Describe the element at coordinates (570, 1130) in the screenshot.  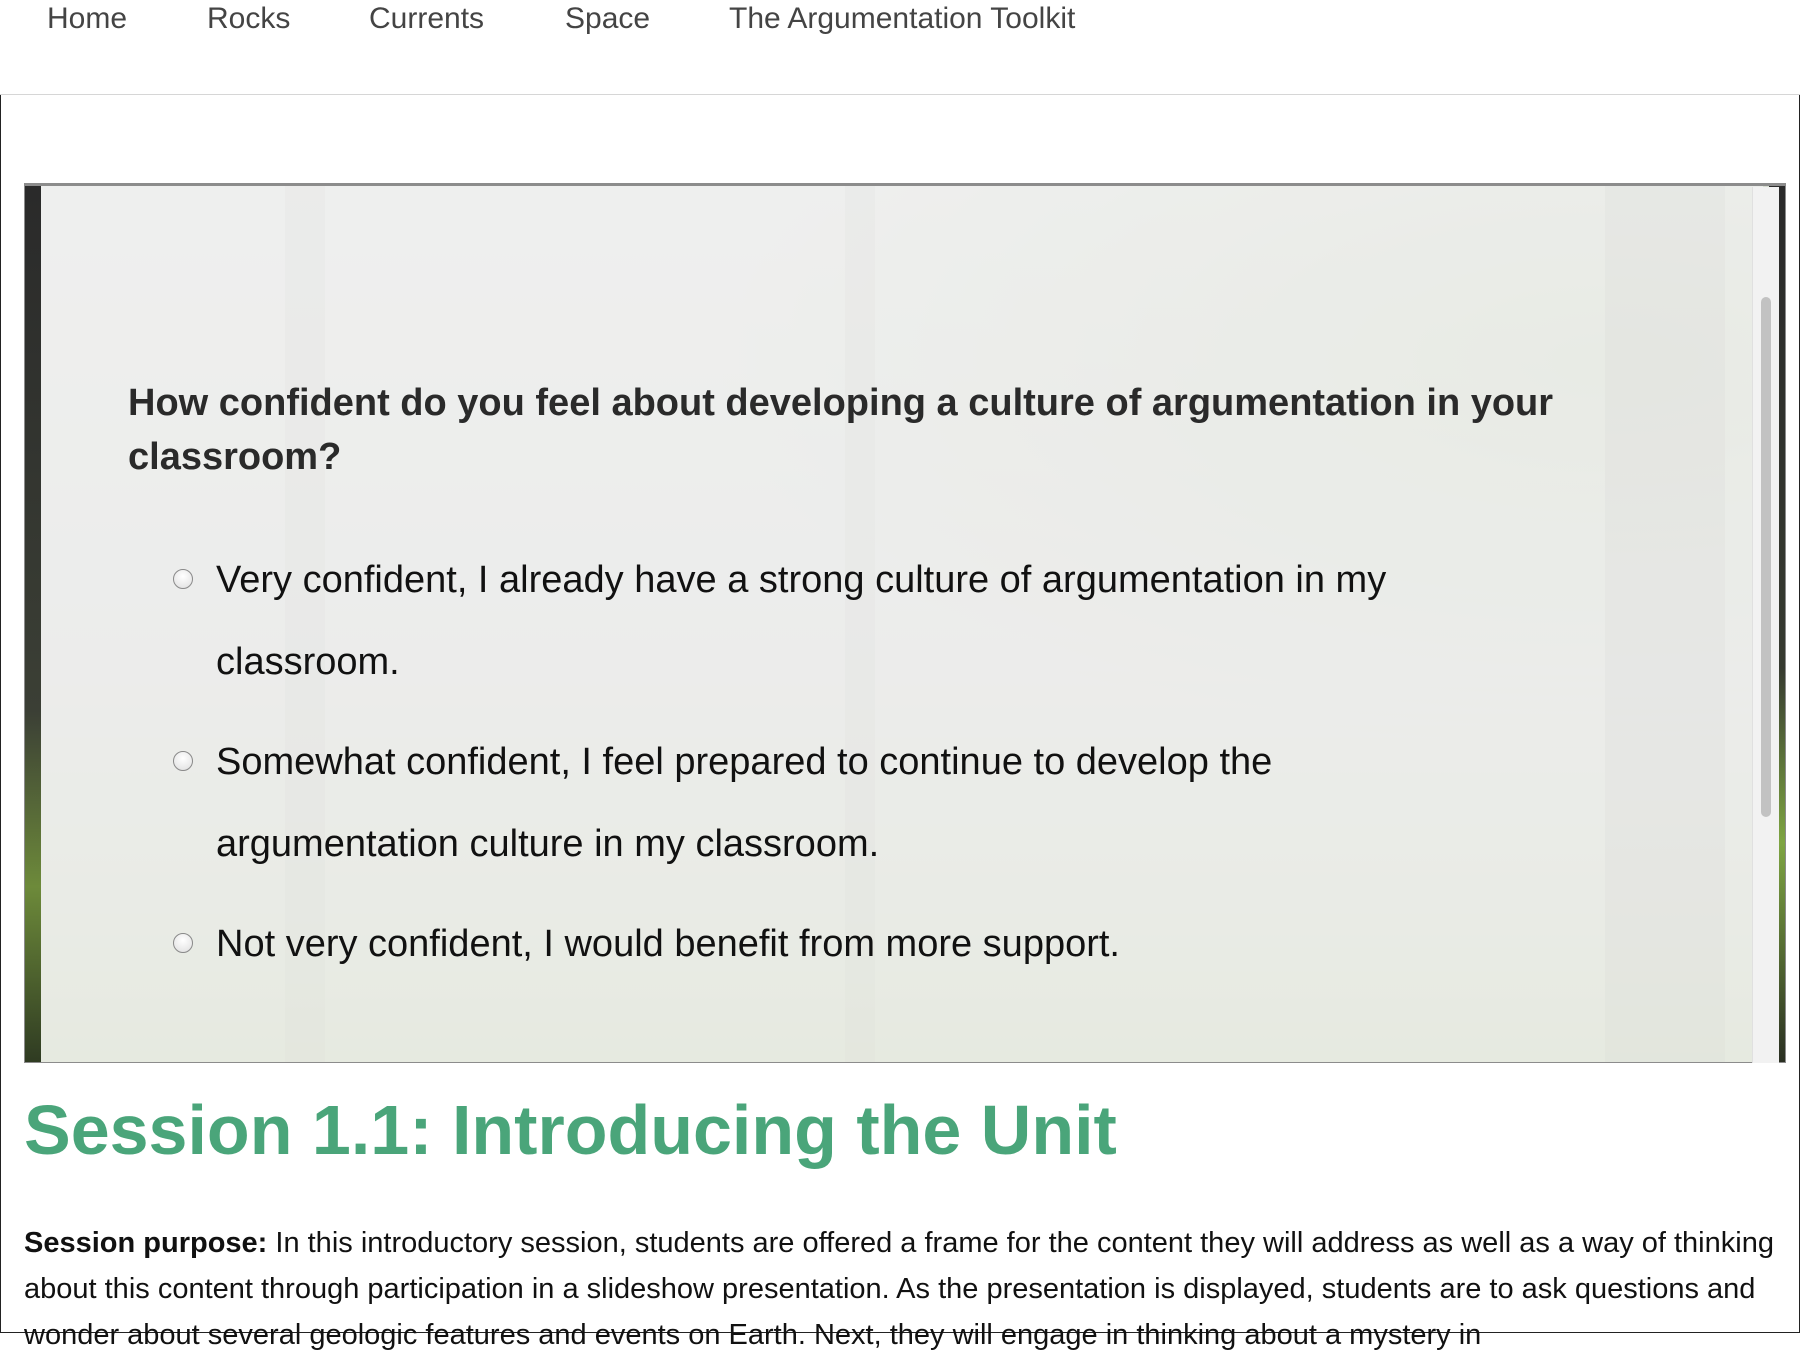
I see `session-title: Session 1.1: Introducing the Unit` at that location.